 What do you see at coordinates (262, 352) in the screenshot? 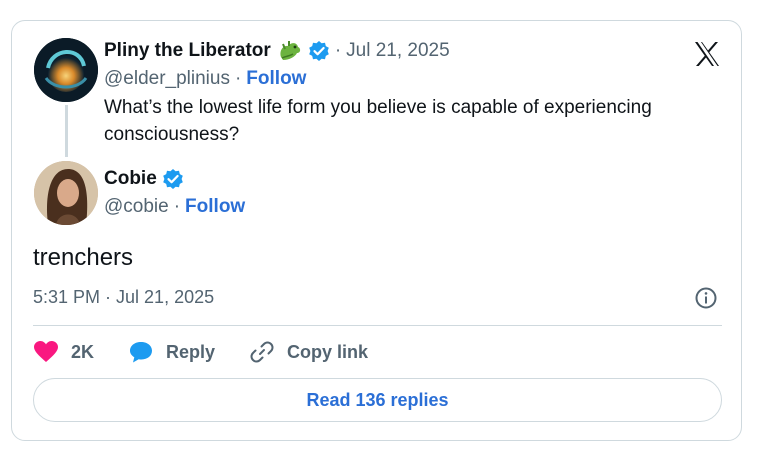
I see `link-icon` at bounding box center [262, 352].